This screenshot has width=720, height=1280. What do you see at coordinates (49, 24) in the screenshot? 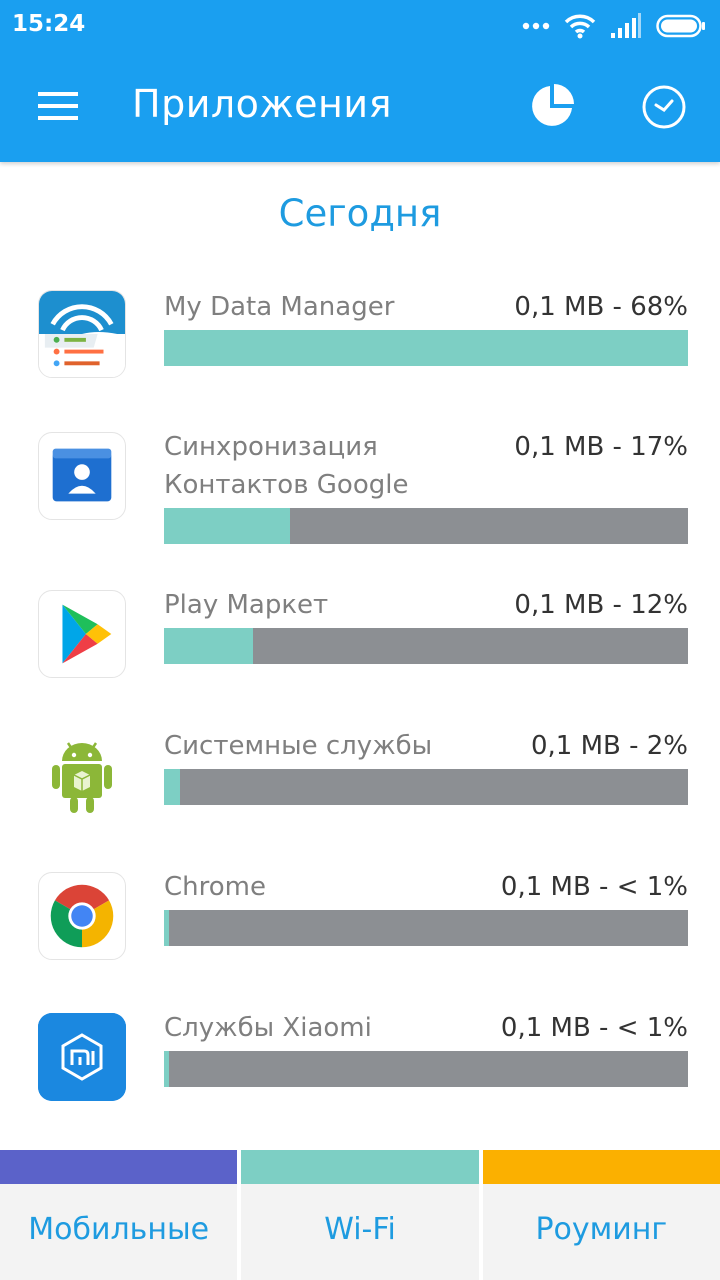
I see `status-time: 15:24` at bounding box center [49, 24].